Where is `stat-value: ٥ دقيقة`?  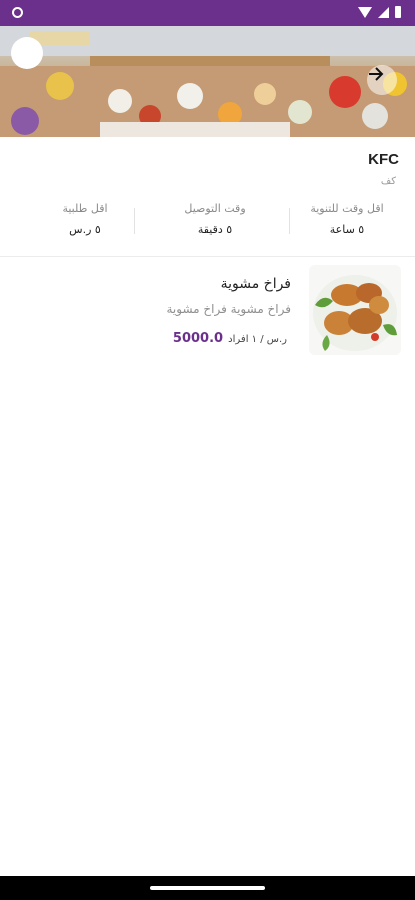
stat-value: ٥ دقيقة is located at coordinates (215, 229).